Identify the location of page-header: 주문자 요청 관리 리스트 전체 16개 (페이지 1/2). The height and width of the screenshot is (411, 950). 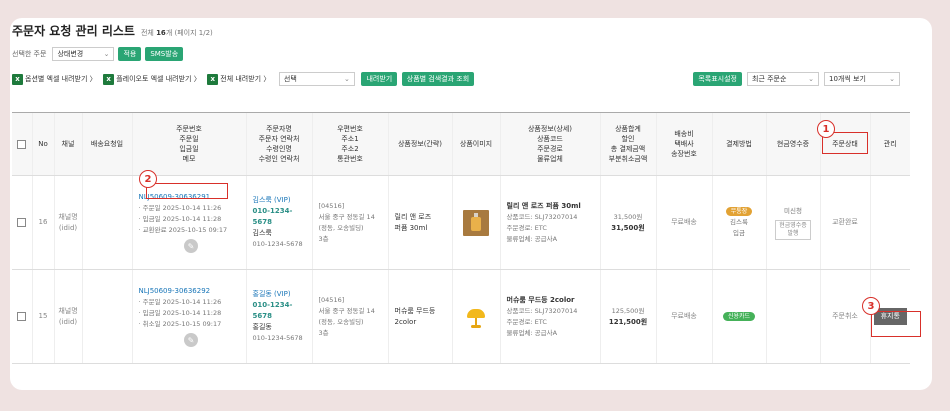
(112, 30).